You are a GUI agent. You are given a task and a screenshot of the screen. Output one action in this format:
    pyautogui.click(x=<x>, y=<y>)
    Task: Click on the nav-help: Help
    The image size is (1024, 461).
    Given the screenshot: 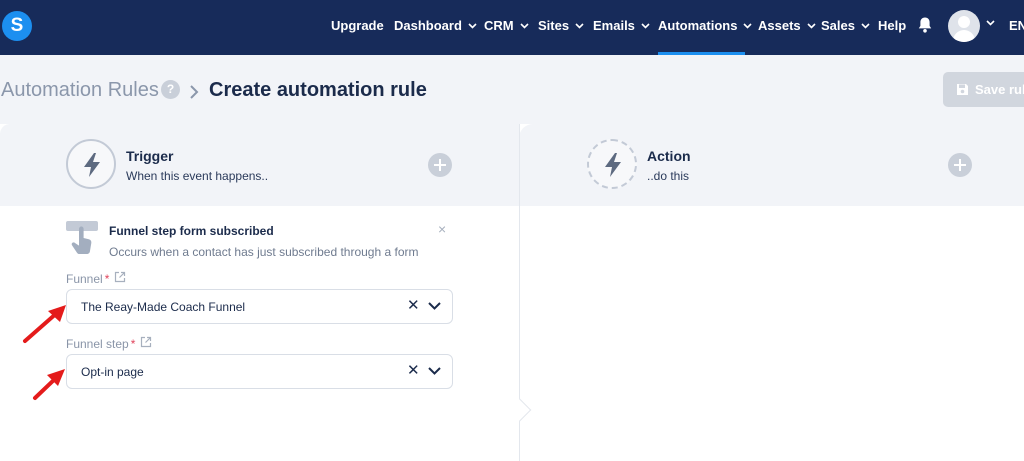 What is the action you would take?
    pyautogui.click(x=892, y=27)
    